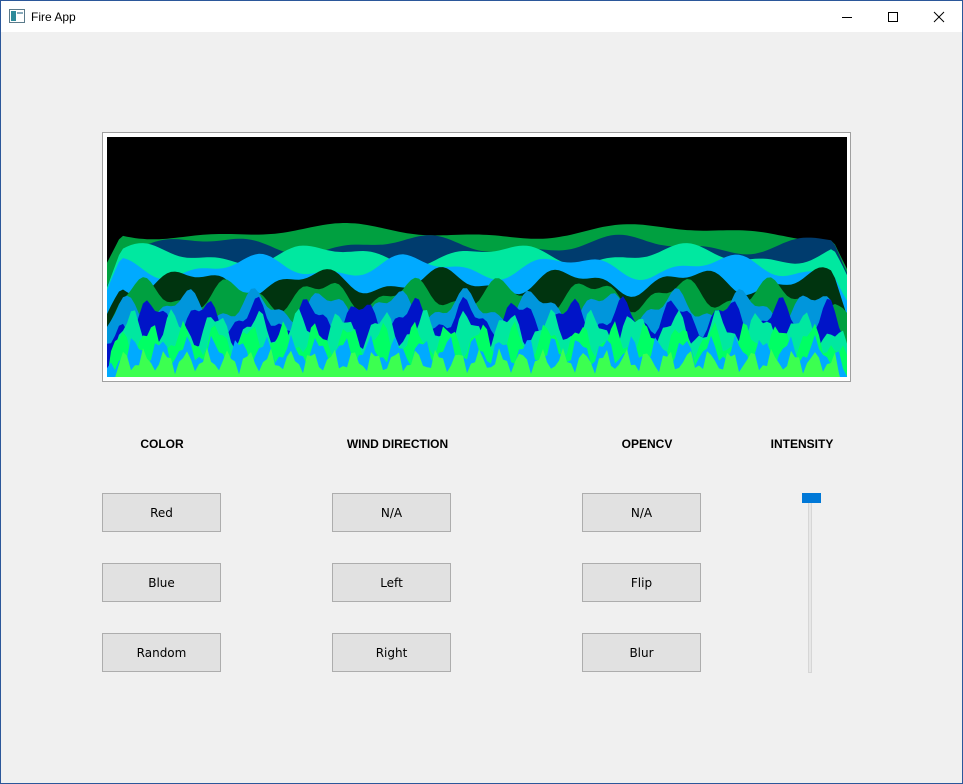 The height and width of the screenshot is (784, 963). I want to click on color-red-button: Red, so click(161, 512).